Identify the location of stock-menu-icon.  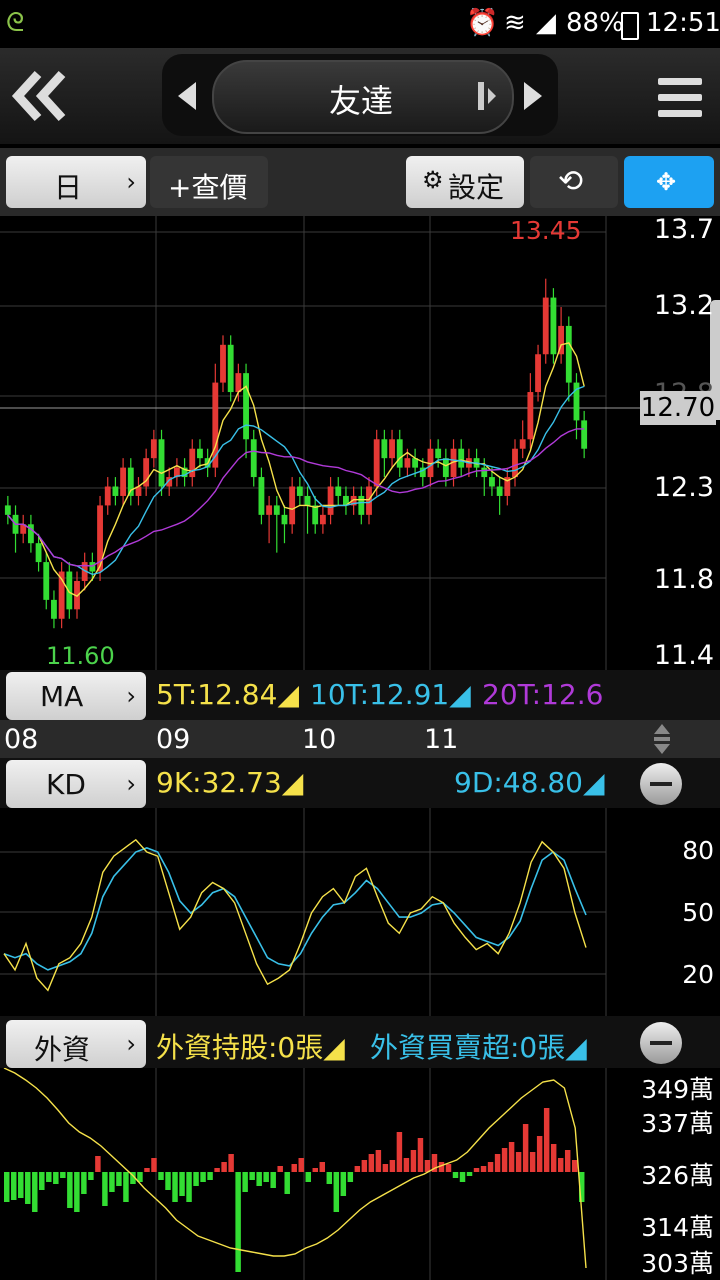
(487, 96).